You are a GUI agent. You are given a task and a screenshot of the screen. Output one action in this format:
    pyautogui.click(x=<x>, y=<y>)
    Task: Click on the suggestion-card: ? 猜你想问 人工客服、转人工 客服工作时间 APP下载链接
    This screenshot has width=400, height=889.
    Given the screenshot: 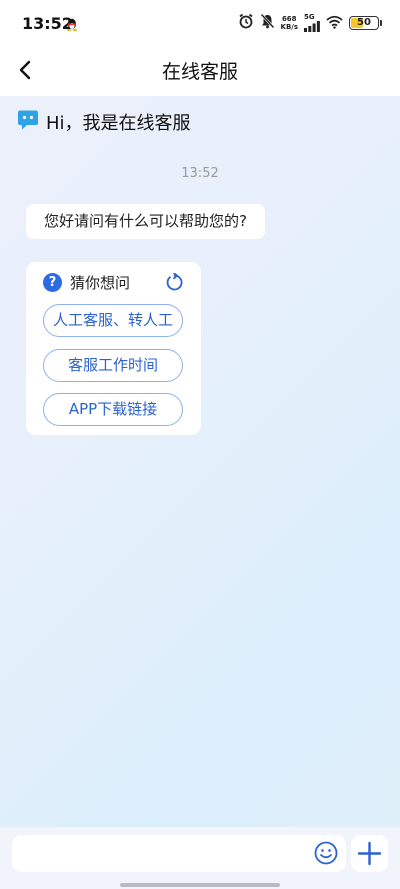 What is the action you would take?
    pyautogui.click(x=113, y=348)
    